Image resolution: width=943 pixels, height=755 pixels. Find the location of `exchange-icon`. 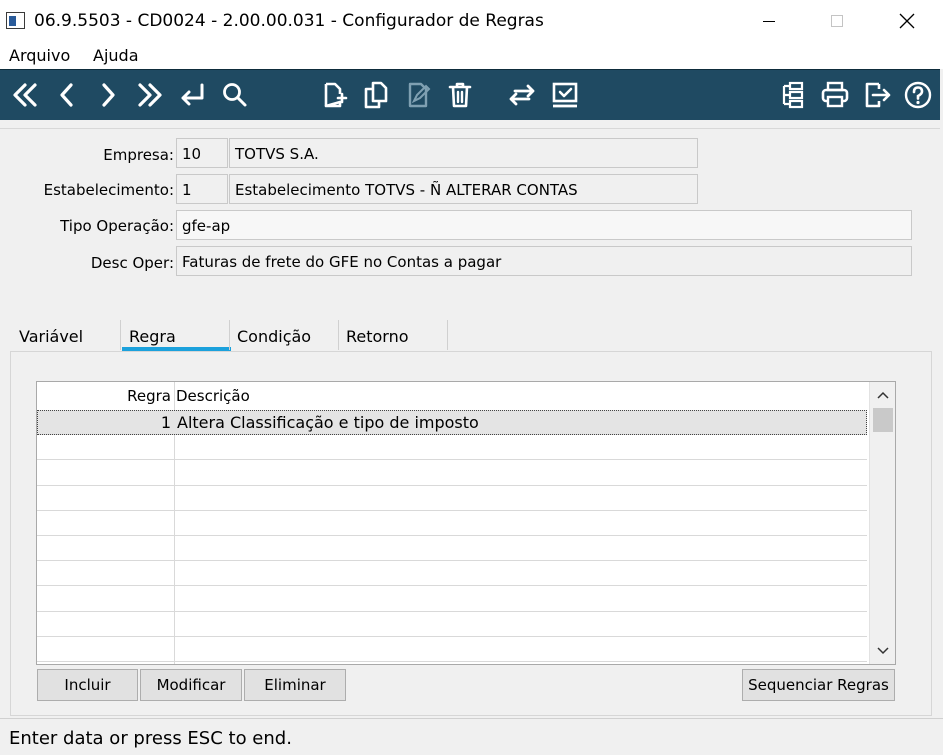

exchange-icon is located at coordinates (522, 95).